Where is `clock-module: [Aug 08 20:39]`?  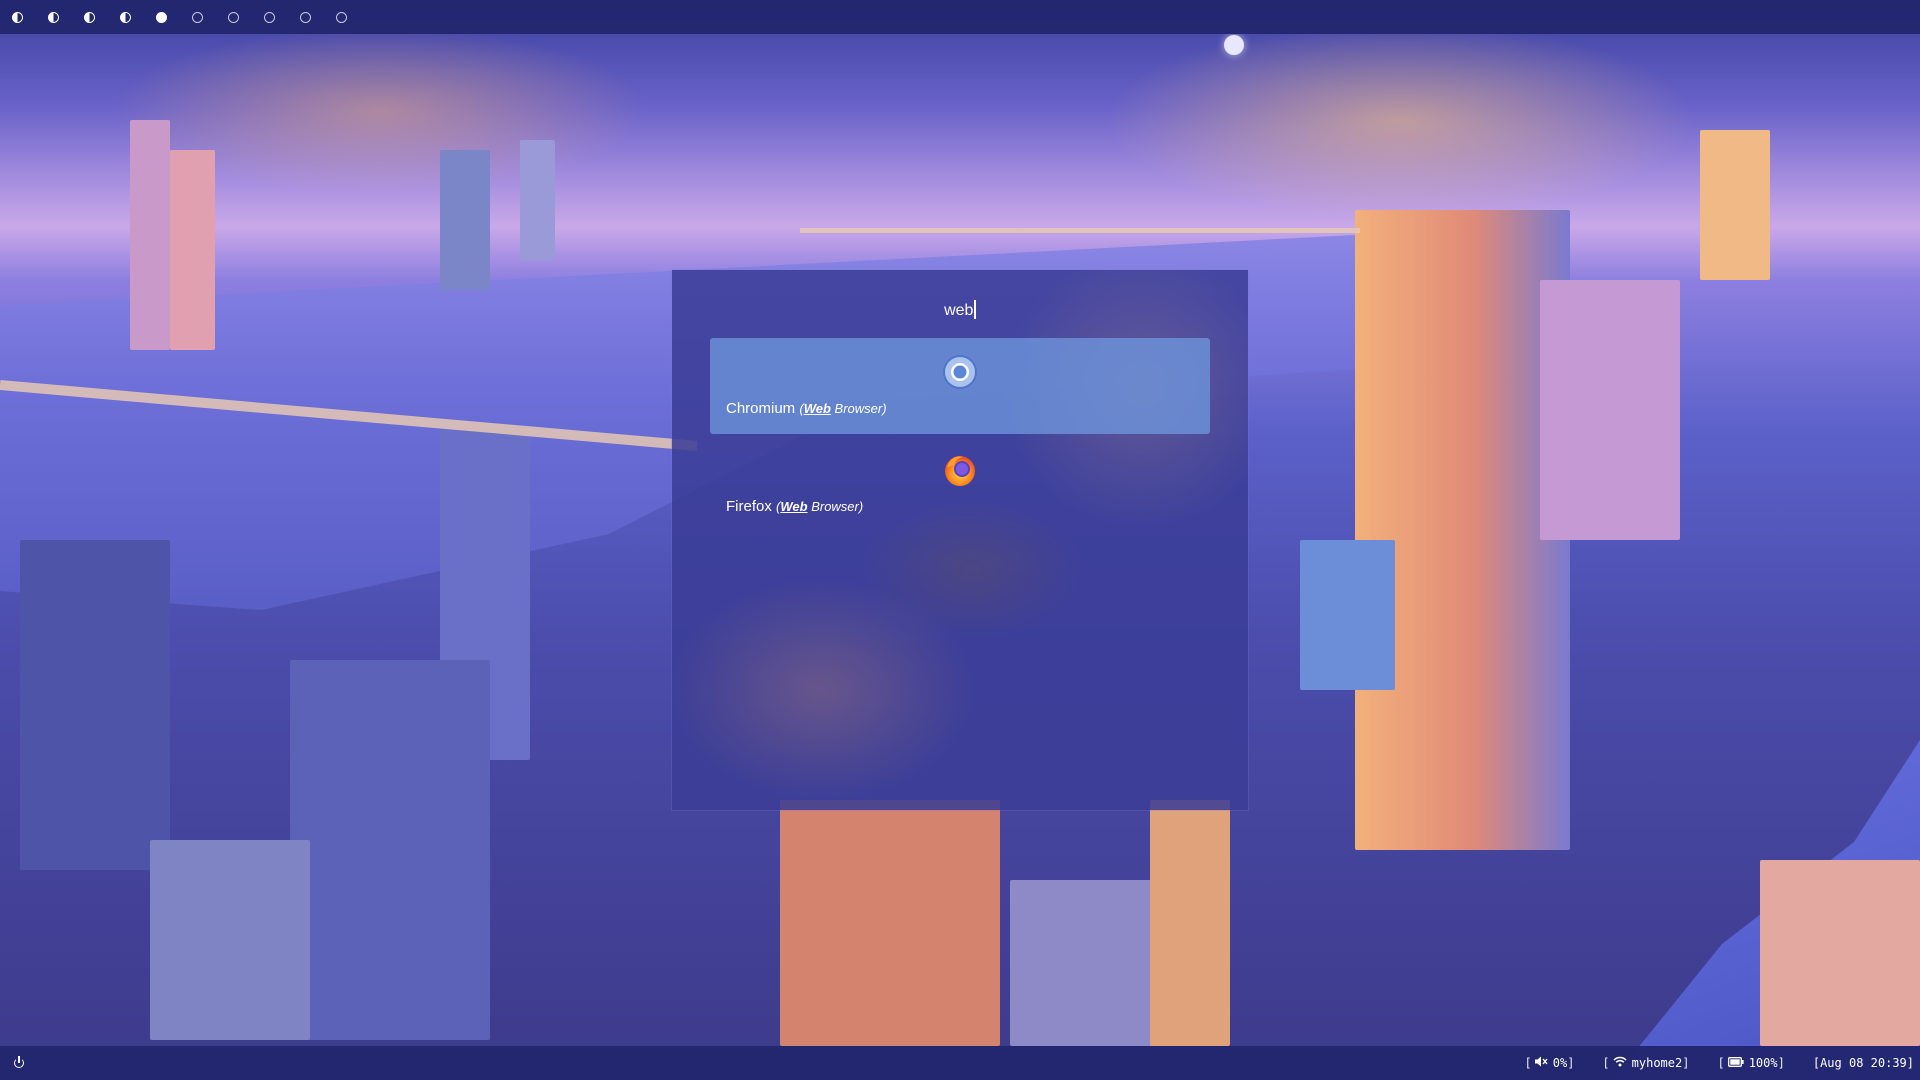 clock-module: [Aug 08 20:39] is located at coordinates (1863, 1063).